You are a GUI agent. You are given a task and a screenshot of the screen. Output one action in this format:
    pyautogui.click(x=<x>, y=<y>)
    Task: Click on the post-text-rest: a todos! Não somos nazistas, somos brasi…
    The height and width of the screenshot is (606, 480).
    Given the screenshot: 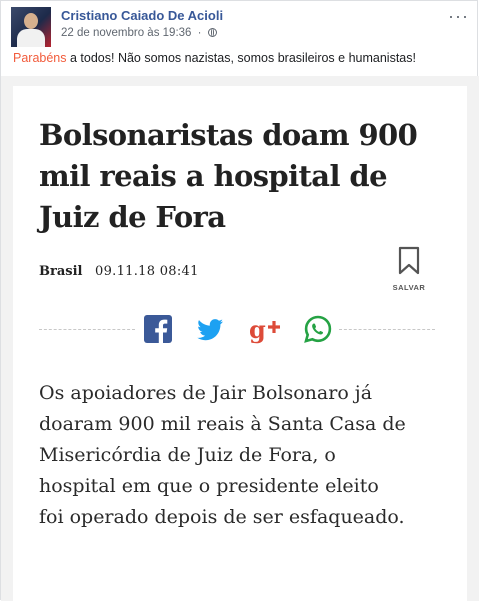 What is the action you would take?
    pyautogui.click(x=241, y=58)
    